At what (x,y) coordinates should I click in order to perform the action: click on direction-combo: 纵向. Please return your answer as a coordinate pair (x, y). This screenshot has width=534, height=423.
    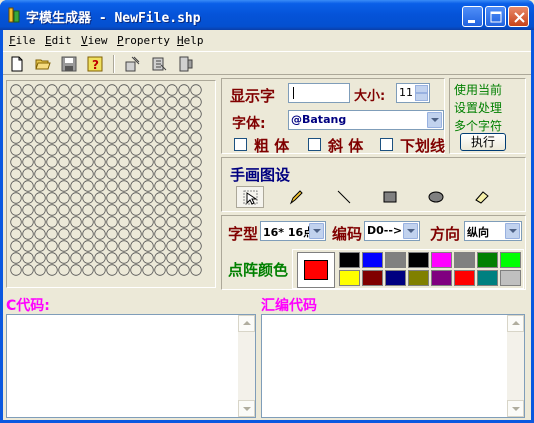
    Looking at the image, I should click on (493, 231).